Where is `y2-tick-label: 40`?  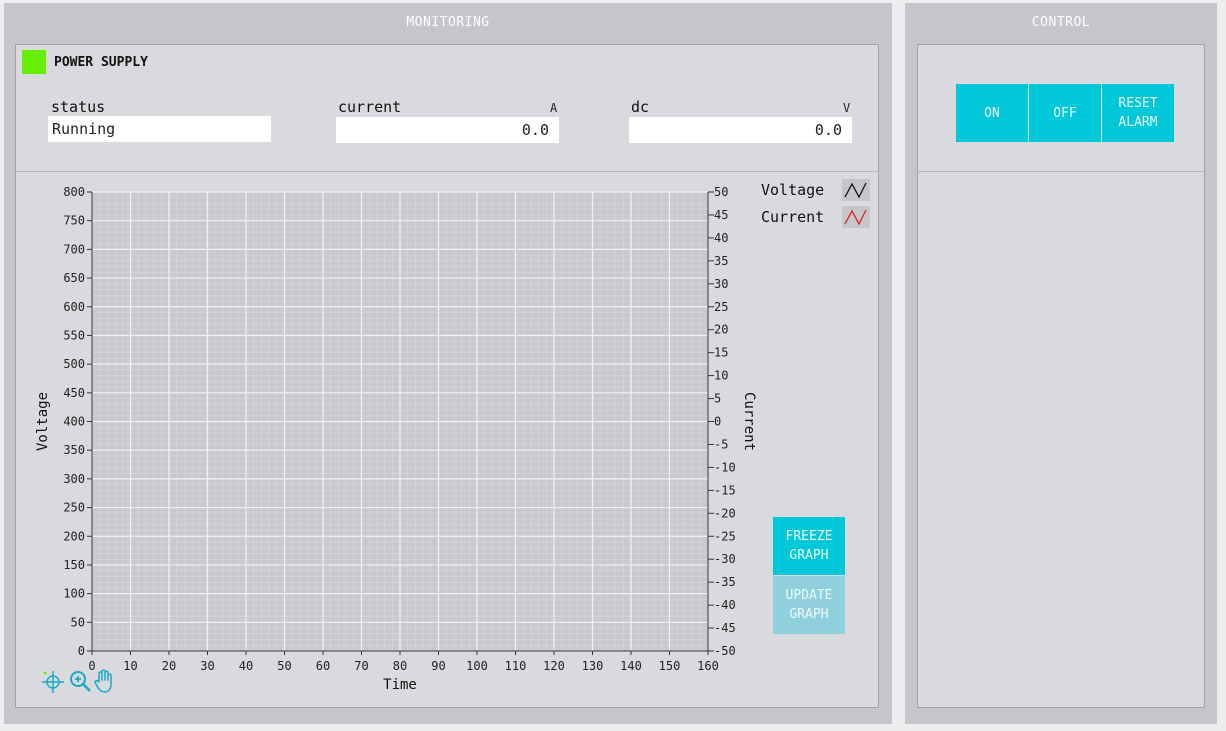
y2-tick-label: 40 is located at coordinates (721, 238).